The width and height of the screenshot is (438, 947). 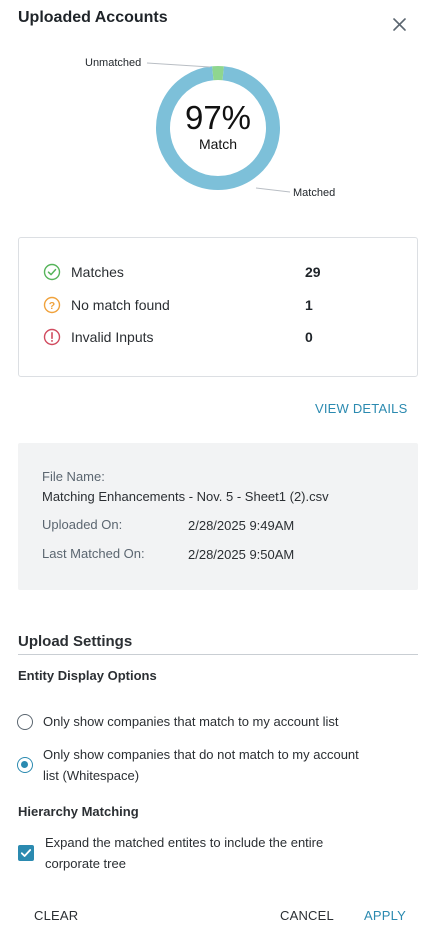 What do you see at coordinates (82, 524) in the screenshot?
I see `uploaded-on-label: Uploaded On:` at bounding box center [82, 524].